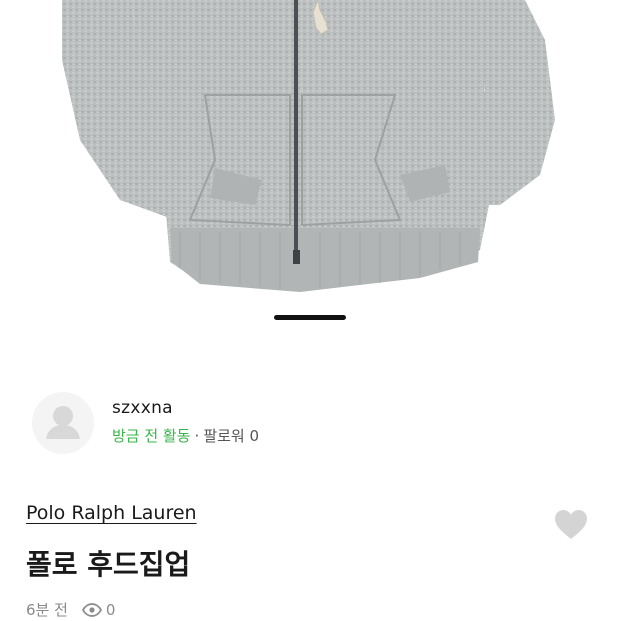  What do you see at coordinates (110, 609) in the screenshot?
I see `view-count: 0` at bounding box center [110, 609].